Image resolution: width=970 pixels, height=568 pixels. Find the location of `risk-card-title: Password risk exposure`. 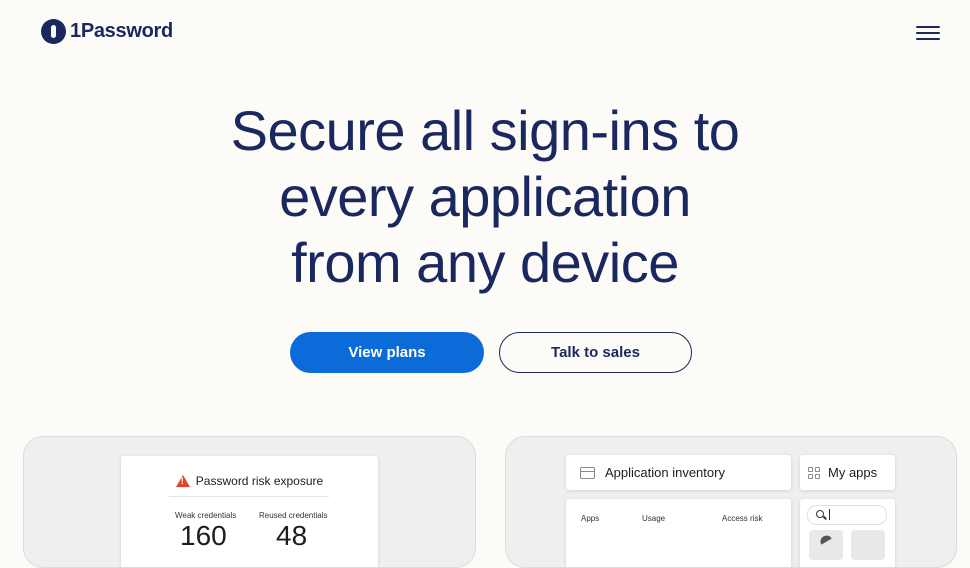

risk-card-title: Password risk exposure is located at coordinates (259, 481).